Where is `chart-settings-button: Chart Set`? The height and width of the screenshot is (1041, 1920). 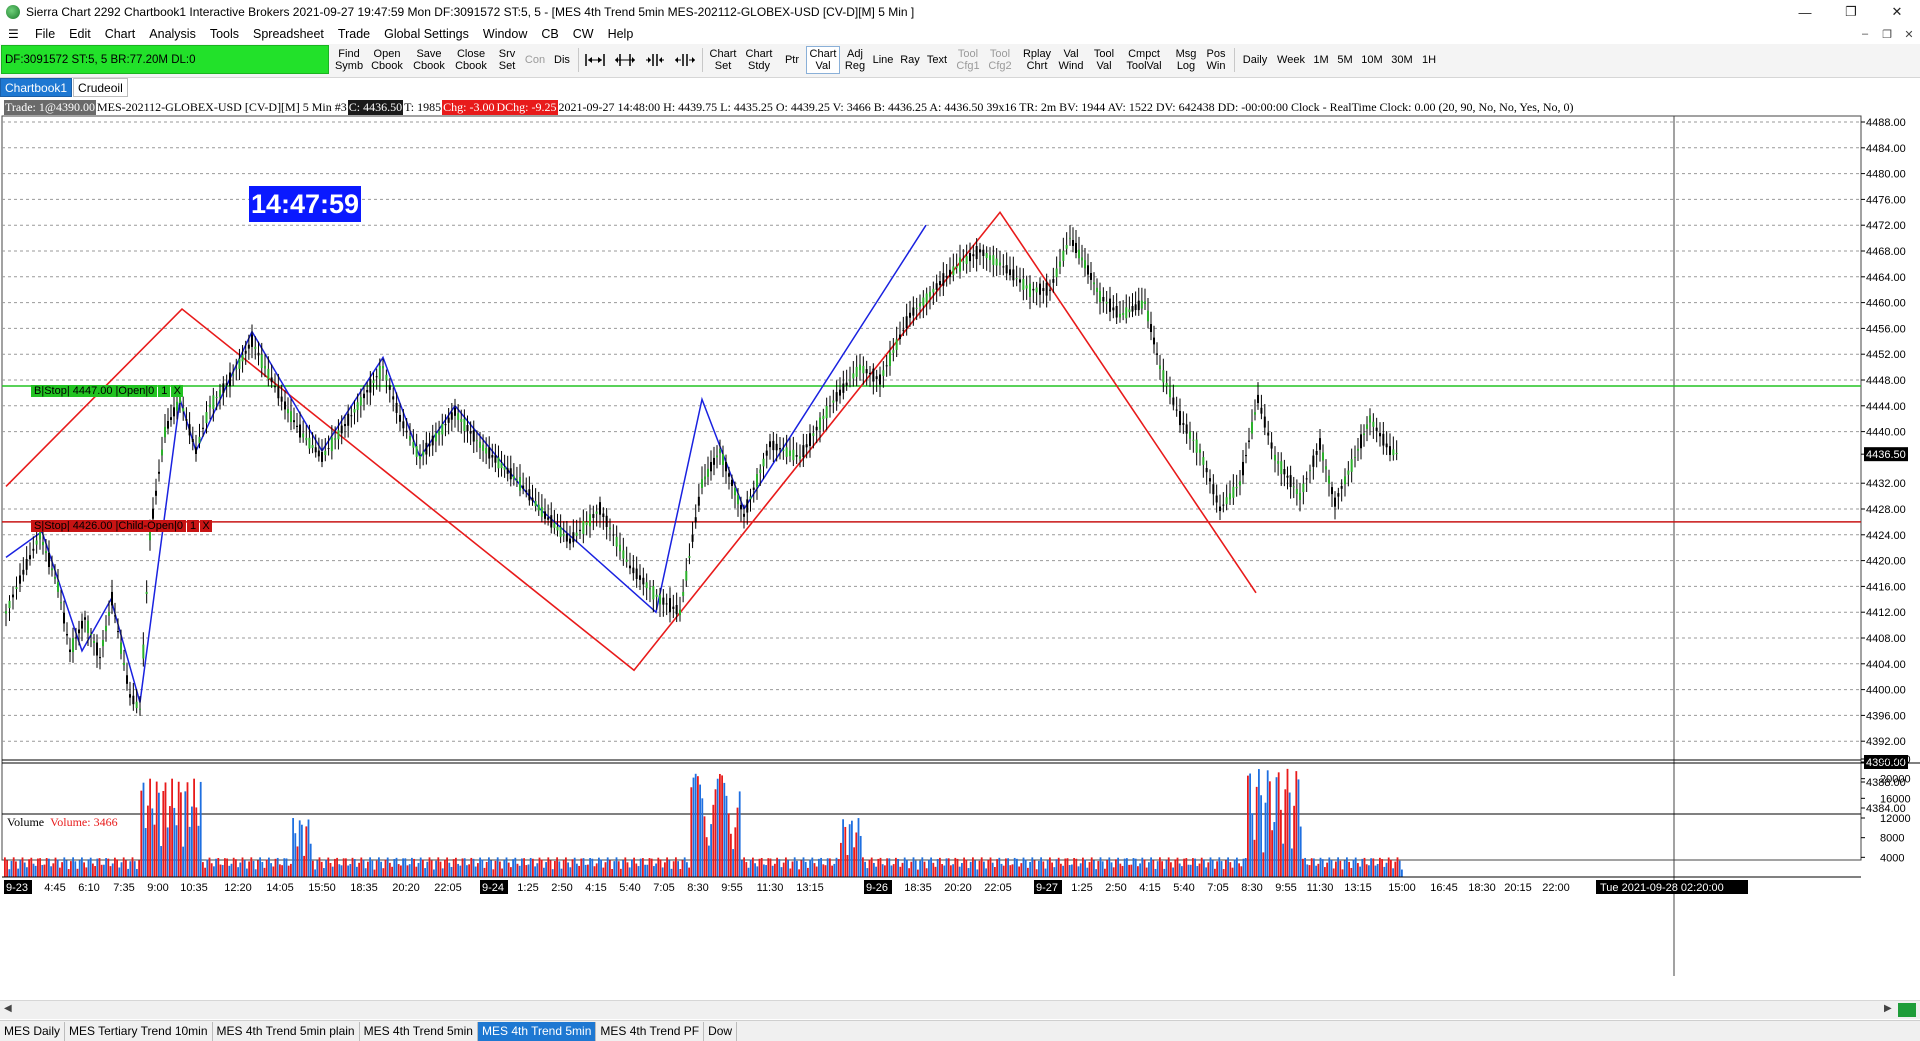
chart-settings-button: Chart Set is located at coordinates (723, 60).